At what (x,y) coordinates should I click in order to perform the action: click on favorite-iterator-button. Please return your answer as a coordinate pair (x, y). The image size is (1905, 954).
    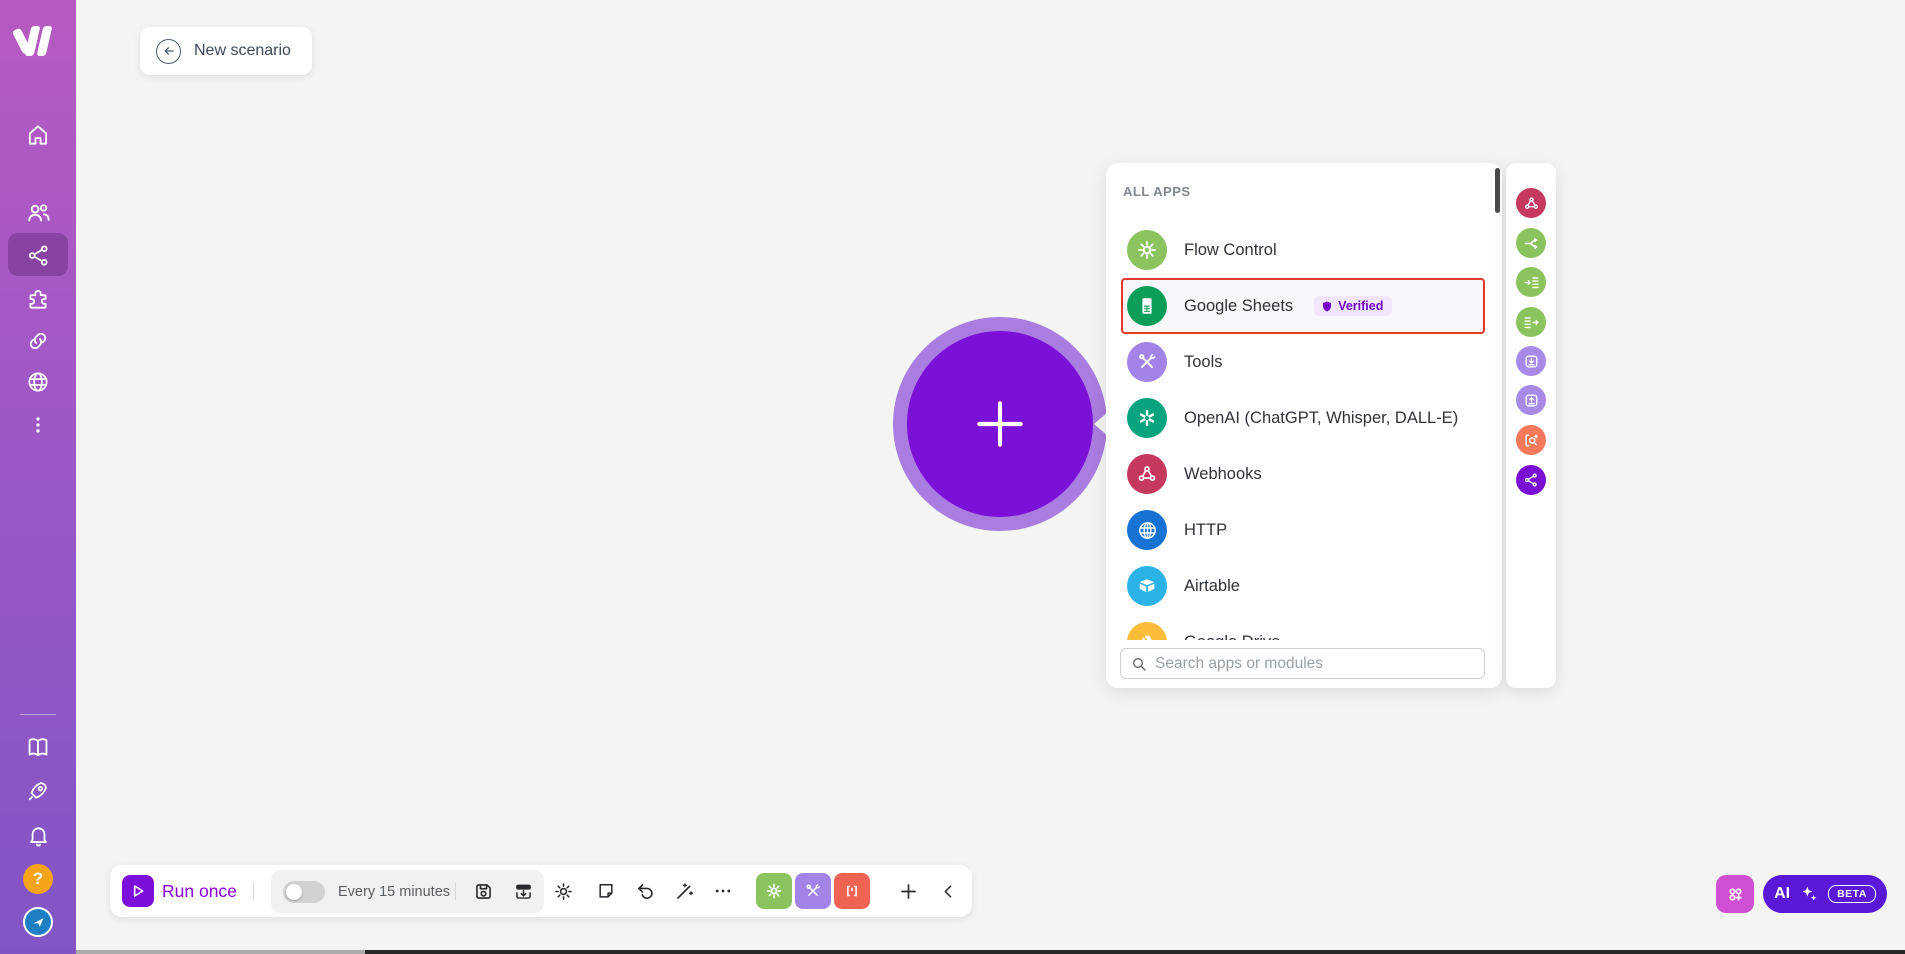
    Looking at the image, I should click on (1531, 322).